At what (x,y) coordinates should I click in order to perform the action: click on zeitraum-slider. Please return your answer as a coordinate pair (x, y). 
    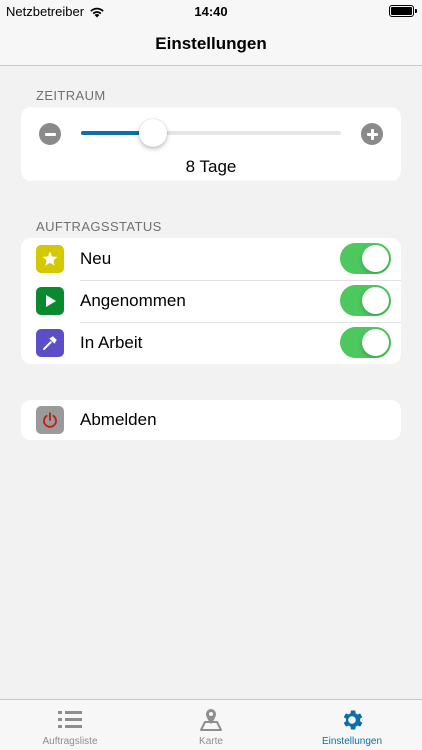
    Looking at the image, I should click on (211, 133).